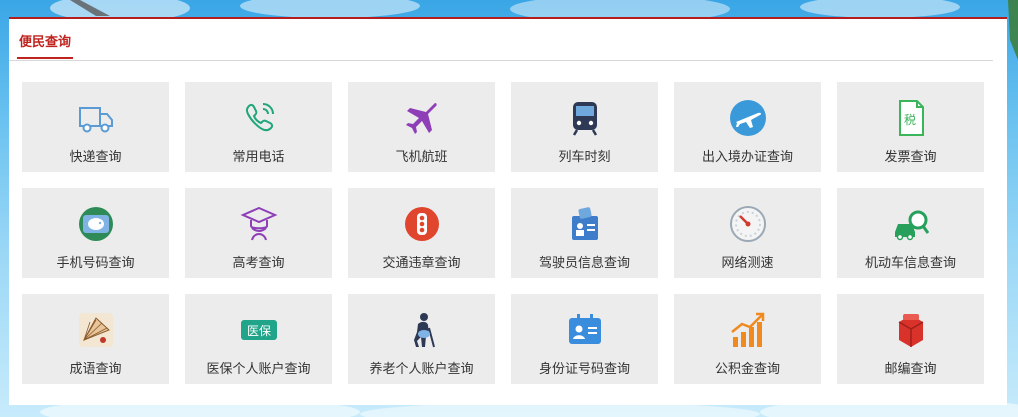 The width and height of the screenshot is (1018, 417). I want to click on elder-icon, so click(422, 330).